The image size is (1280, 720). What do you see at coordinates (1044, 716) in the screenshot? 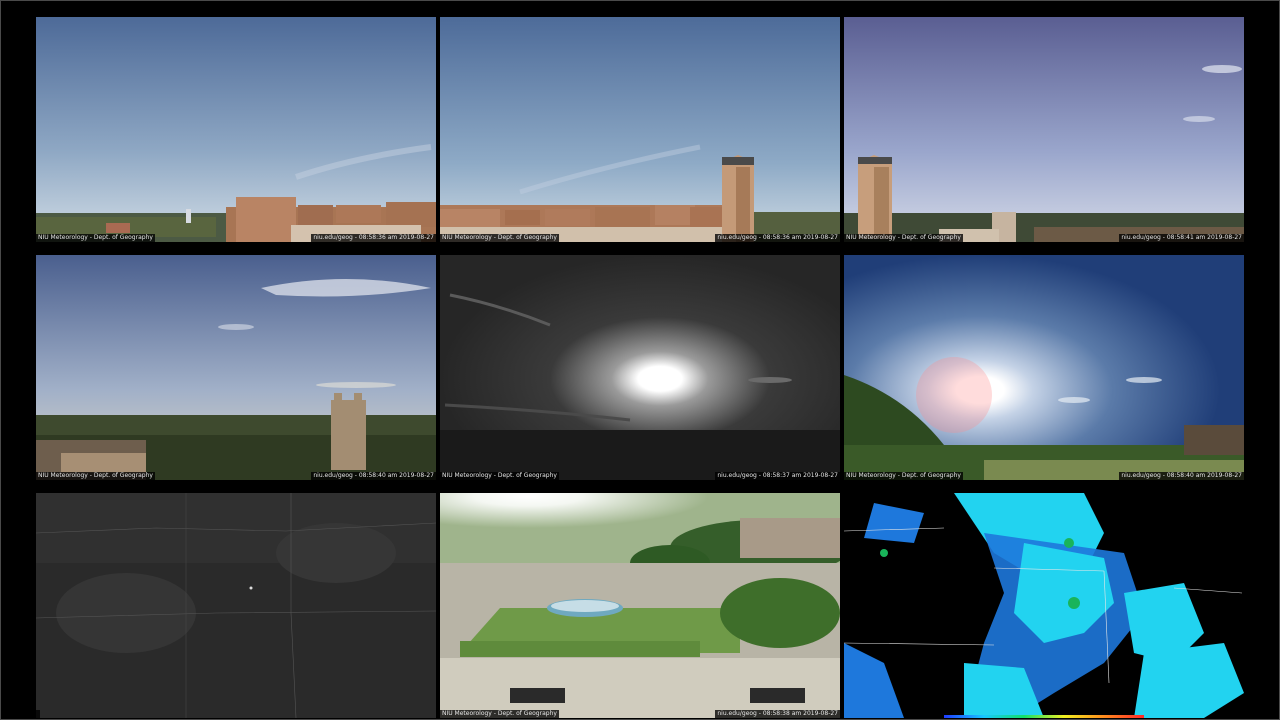
I see `radar-color-legend` at bounding box center [1044, 716].